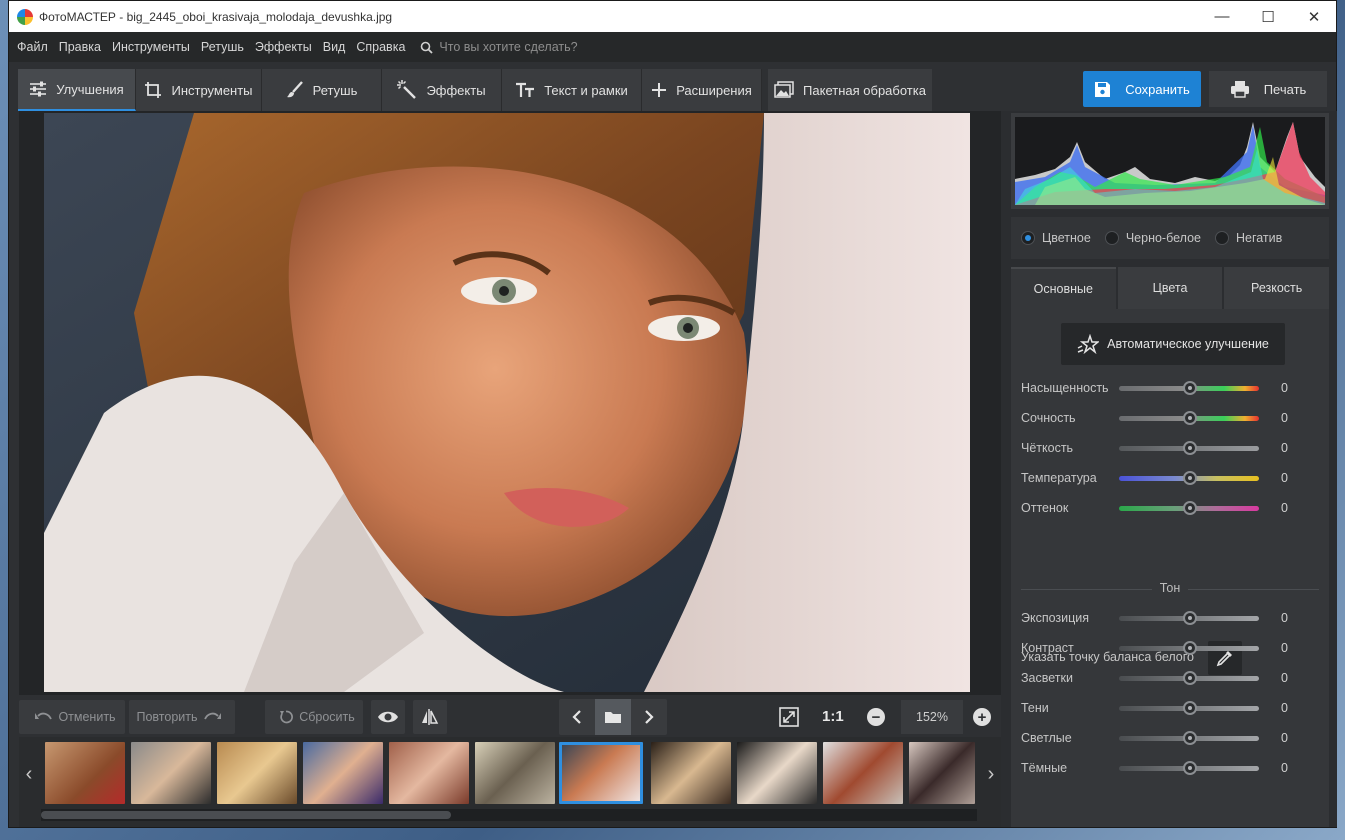  I want to click on filmstrip-scrollbar, so click(509, 815).